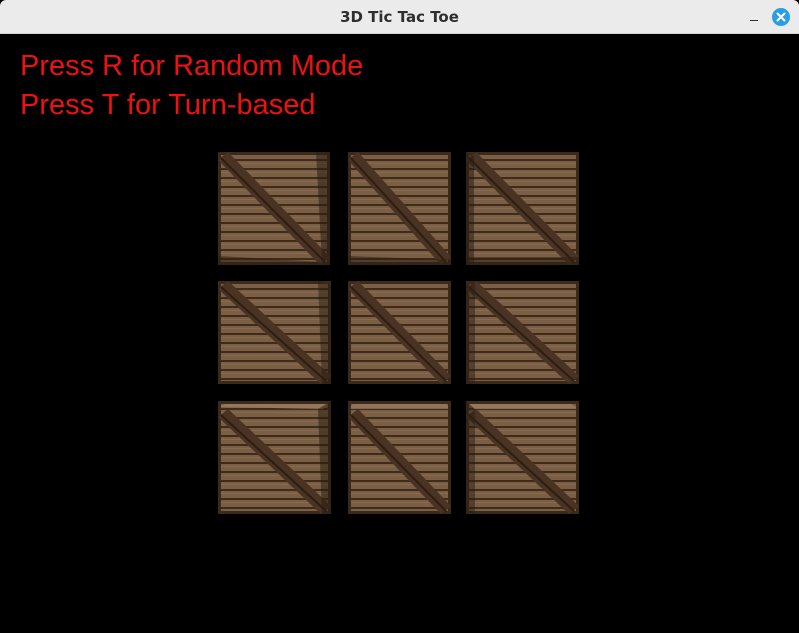  I want to click on window-title: 3D Tic Tac Toe, so click(399, 17).